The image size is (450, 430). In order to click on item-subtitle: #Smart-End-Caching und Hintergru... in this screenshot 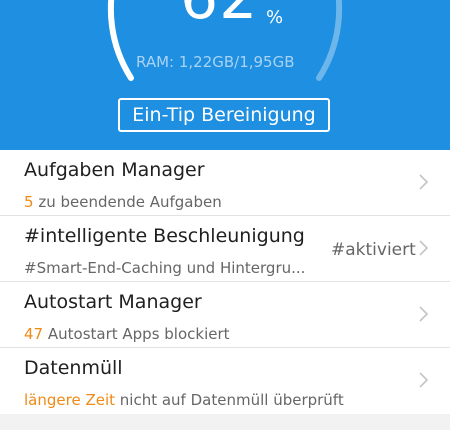, I will do `click(174, 268)`.